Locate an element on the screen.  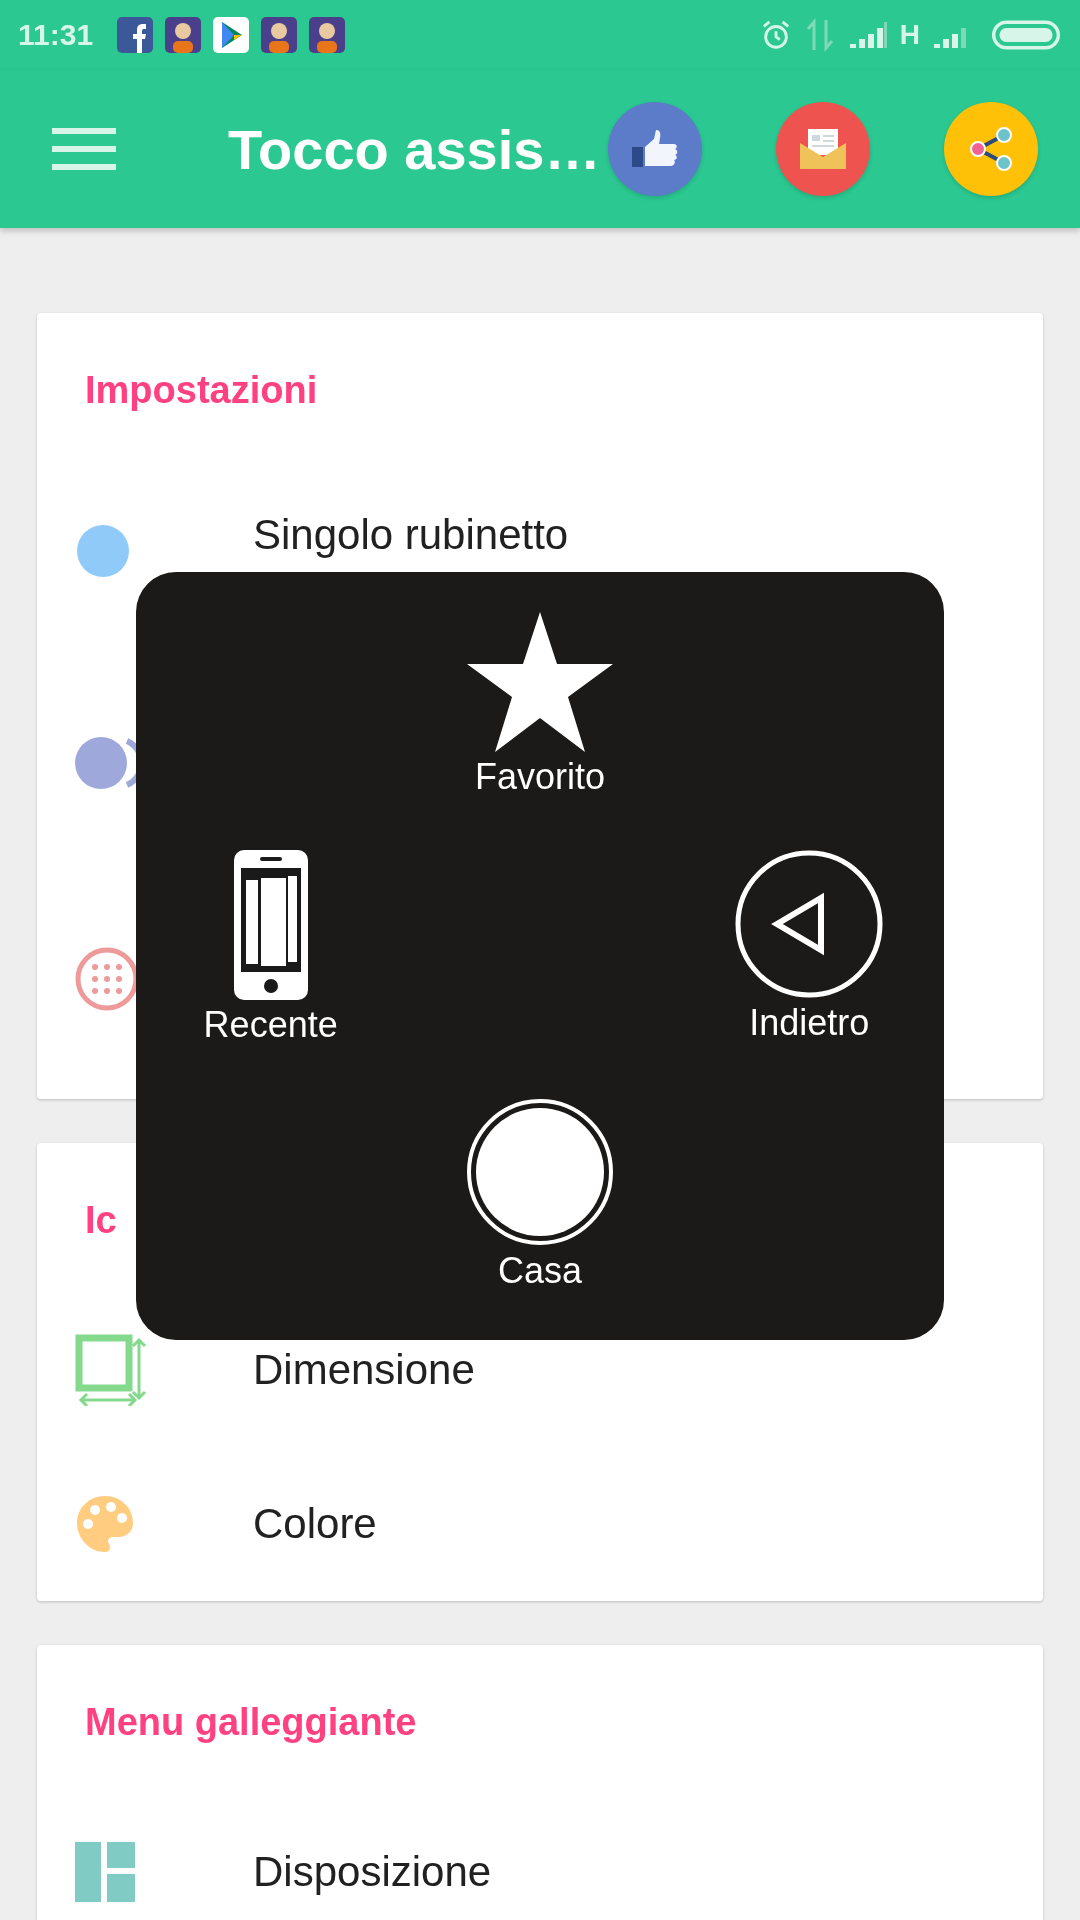
section-title: Ic is located at coordinates (101, 1220).